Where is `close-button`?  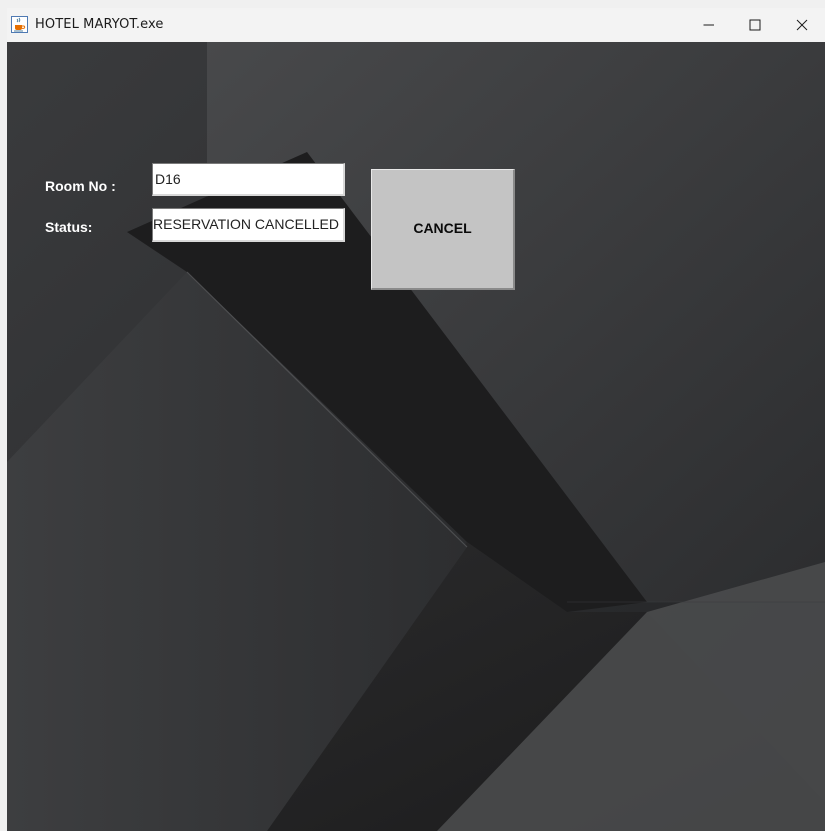
close-button is located at coordinates (802, 25).